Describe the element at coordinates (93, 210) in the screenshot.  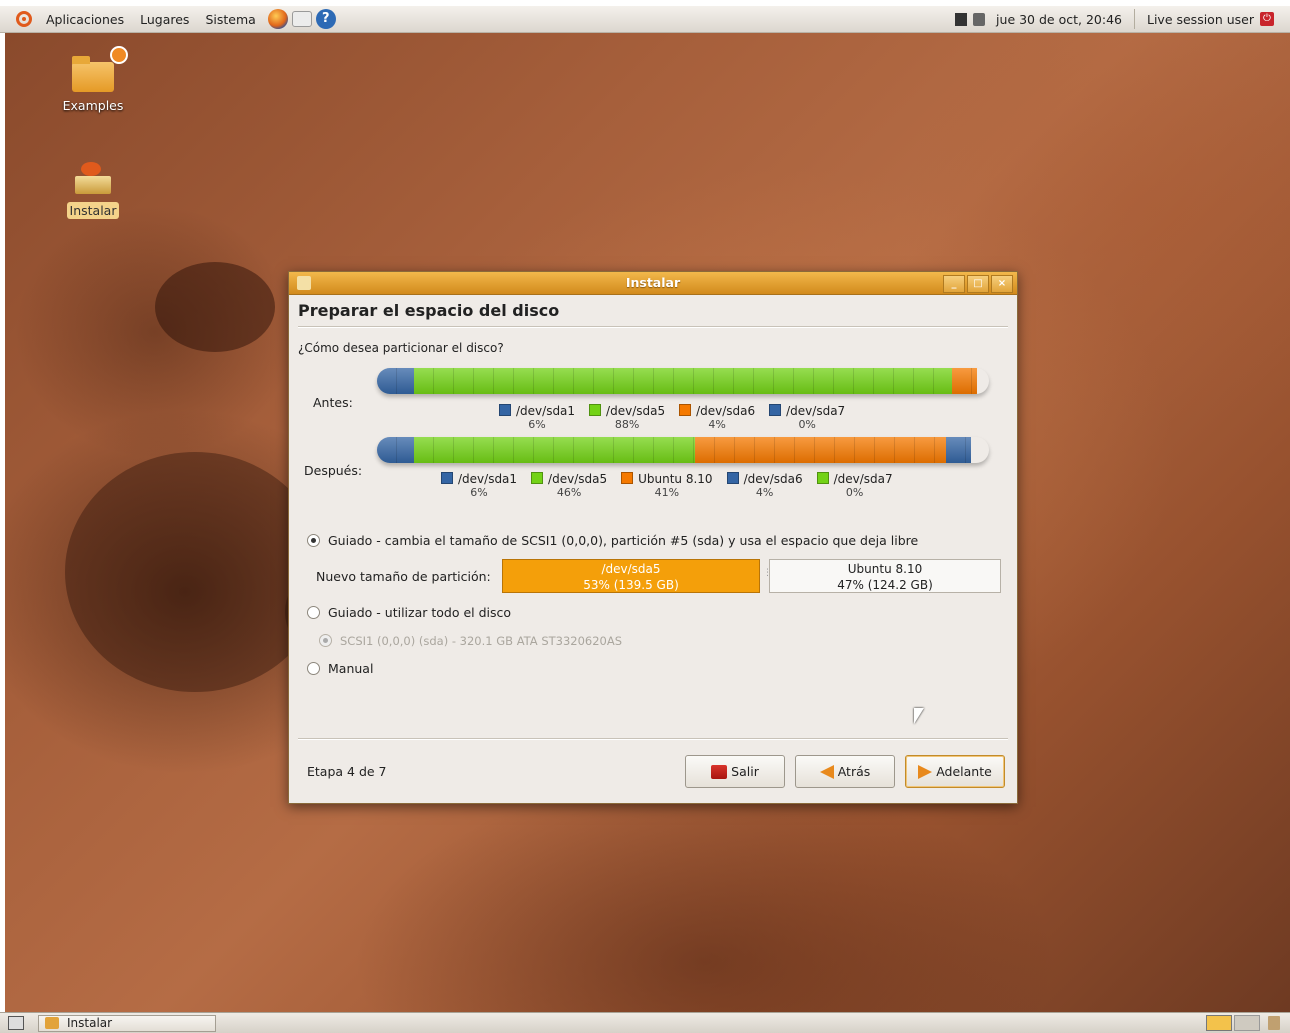
I see `desktop-icon-label: Instalar` at that location.